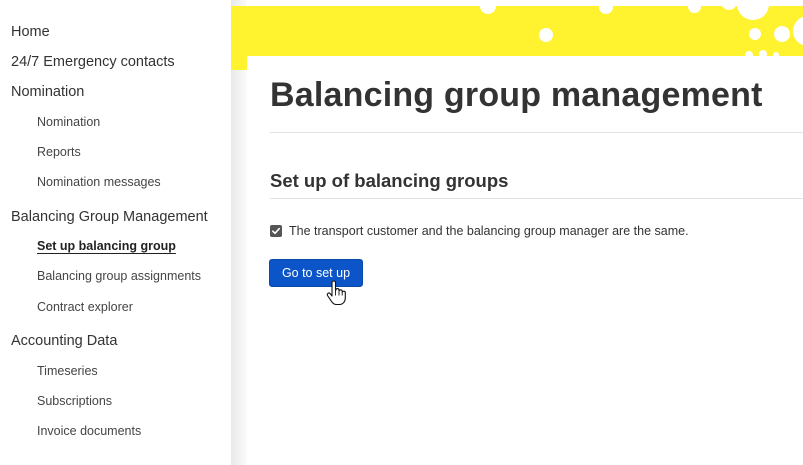 This screenshot has width=803, height=465. I want to click on sidebar-item-contract-explorer: Contract explorer, so click(85, 307).